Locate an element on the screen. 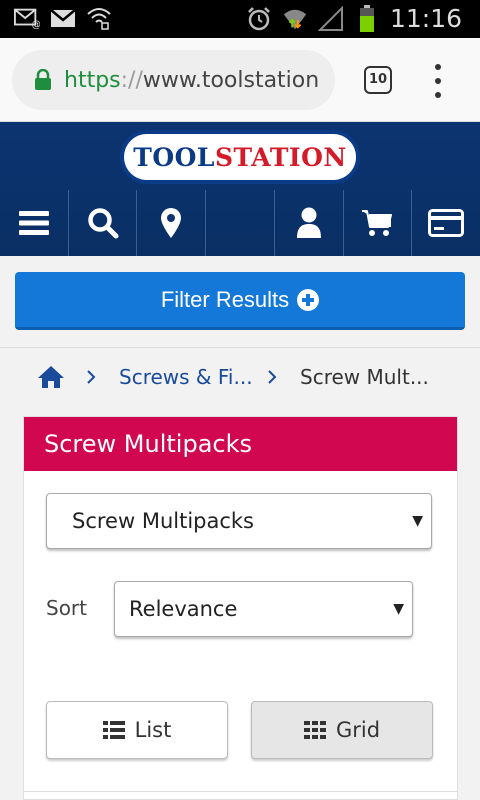  panel-title: Screw Multipacks is located at coordinates (240, 444).